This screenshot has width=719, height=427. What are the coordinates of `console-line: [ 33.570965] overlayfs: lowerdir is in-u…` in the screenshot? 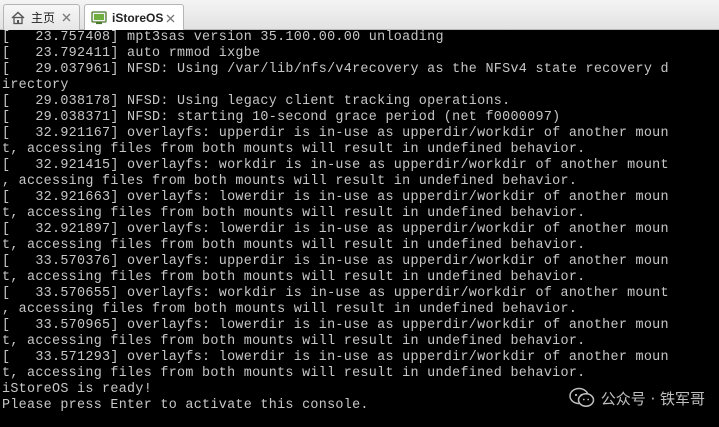 It's located at (335, 325).